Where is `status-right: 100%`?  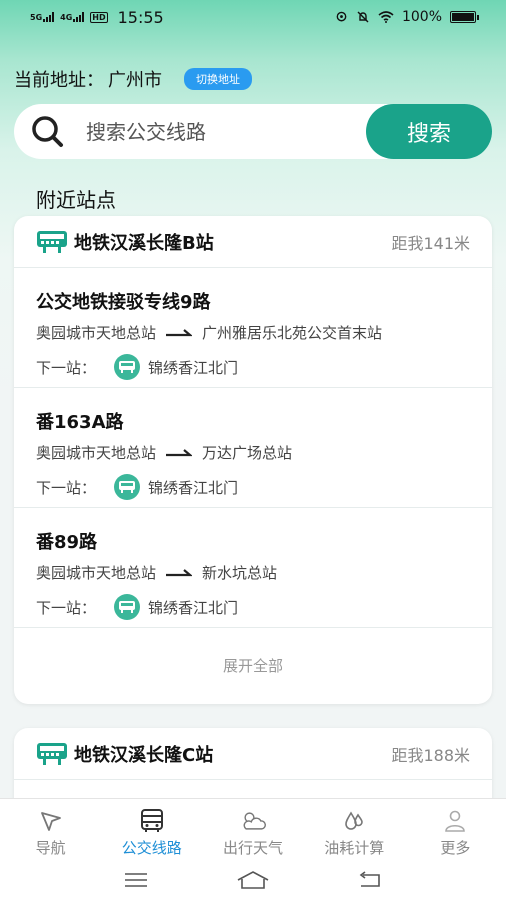
status-right: 100% is located at coordinates (407, 17).